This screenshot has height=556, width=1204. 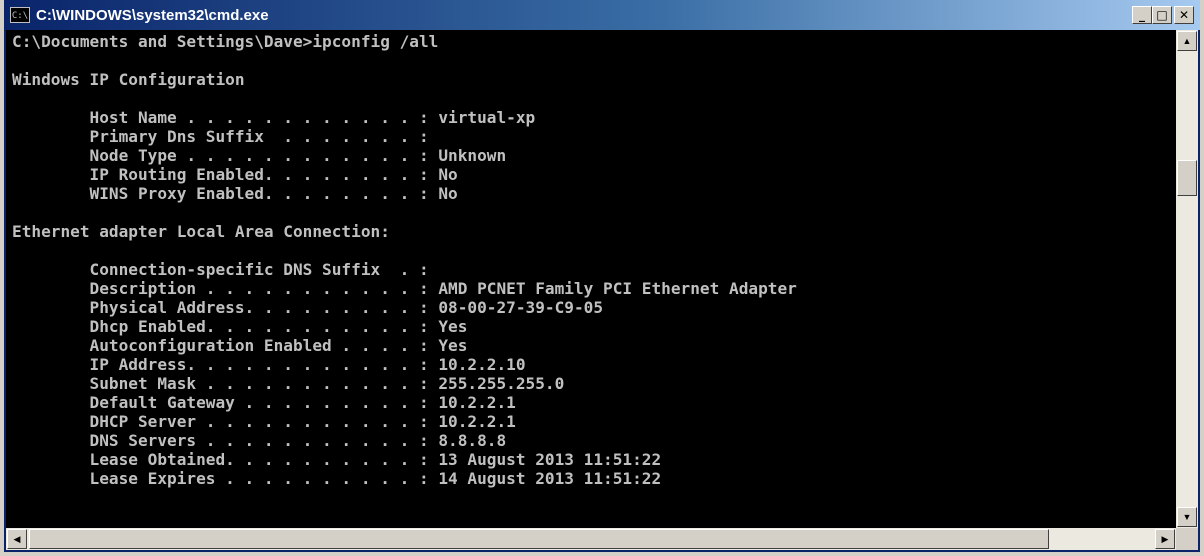 What do you see at coordinates (1187, 517) in the screenshot?
I see `scroll-down-button: ▼` at bounding box center [1187, 517].